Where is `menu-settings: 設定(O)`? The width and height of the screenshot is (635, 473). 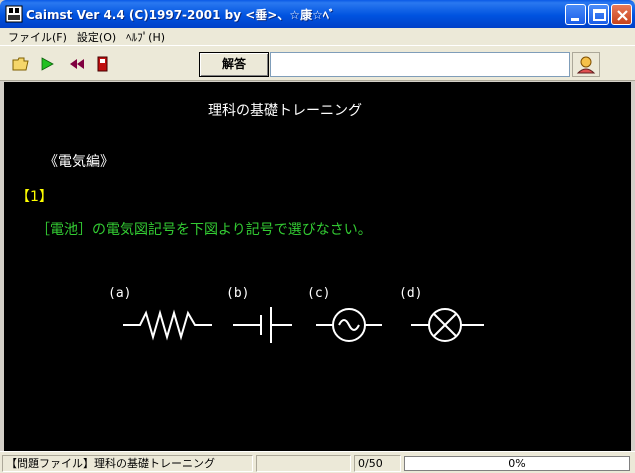
menu-settings: 設定(O) is located at coordinates (97, 37).